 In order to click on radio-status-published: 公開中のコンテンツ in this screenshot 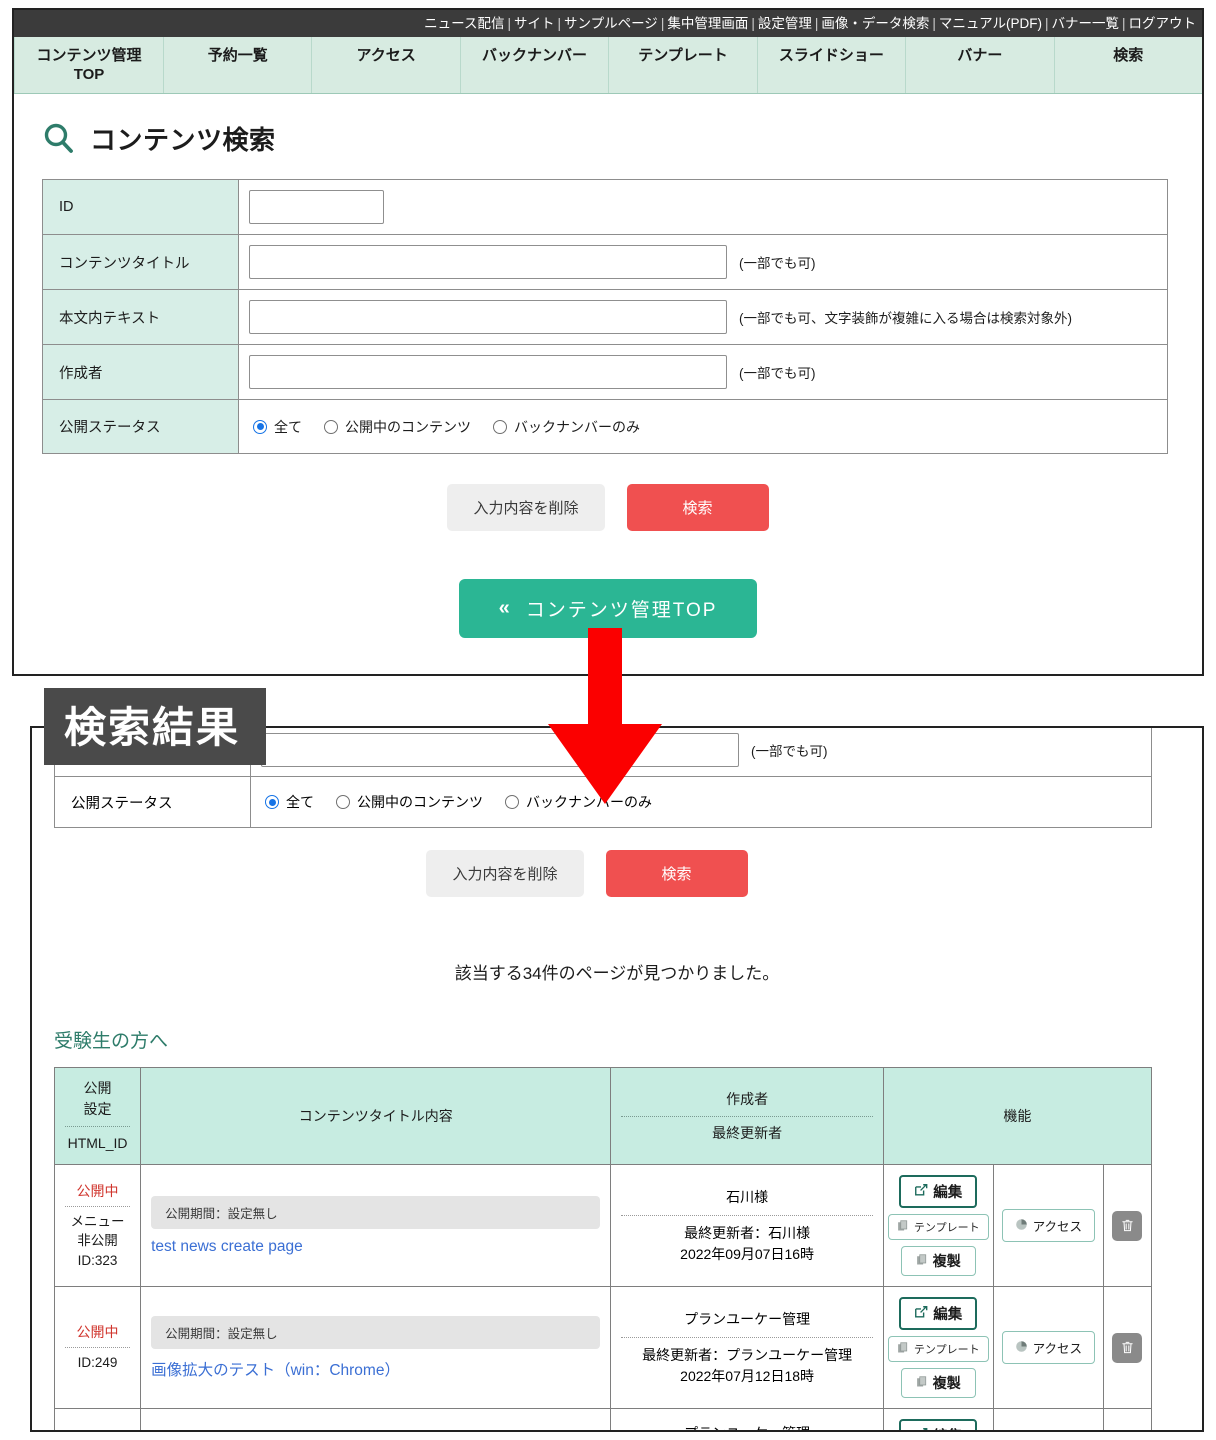, I will do `click(397, 427)`.